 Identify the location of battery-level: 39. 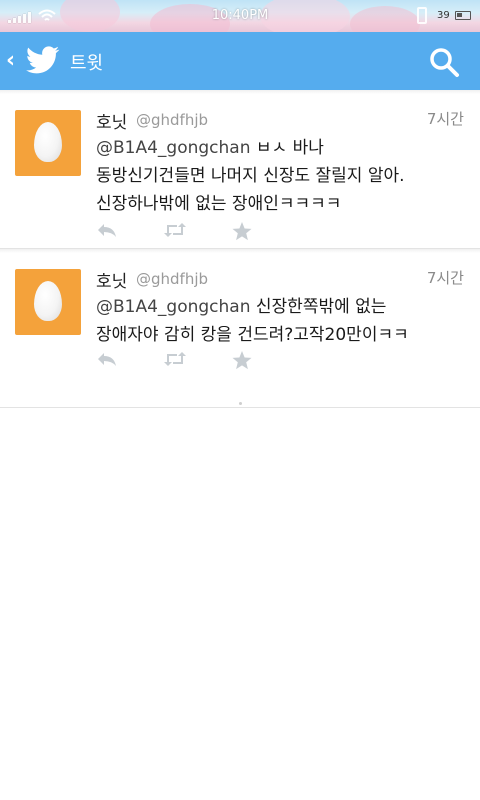
(443, 15).